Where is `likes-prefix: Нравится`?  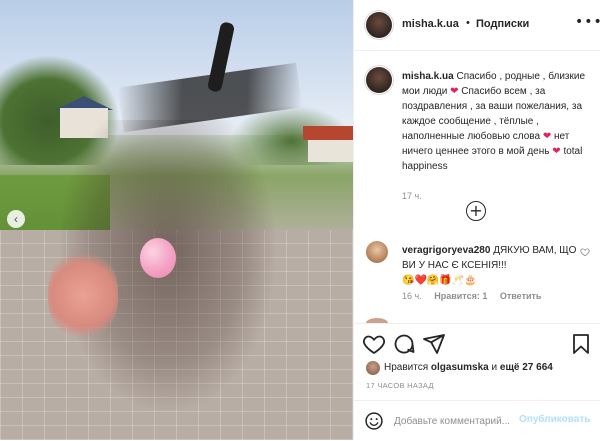
likes-prefix: Нравится is located at coordinates (406, 367).